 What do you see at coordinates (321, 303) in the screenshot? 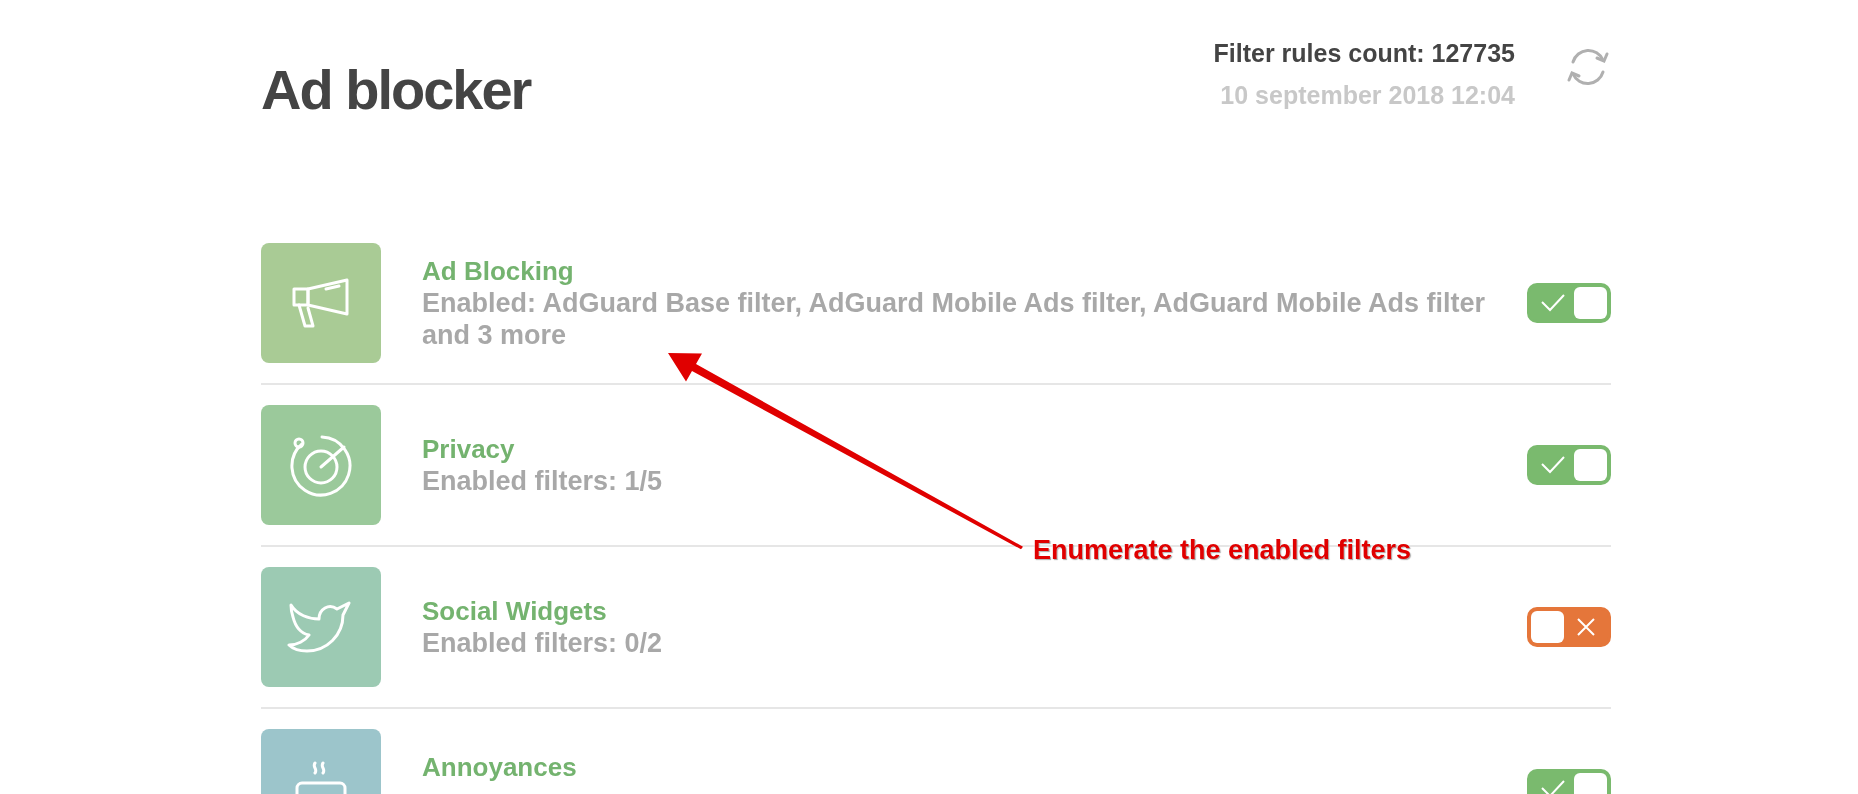
I see `megaphone-icon` at bounding box center [321, 303].